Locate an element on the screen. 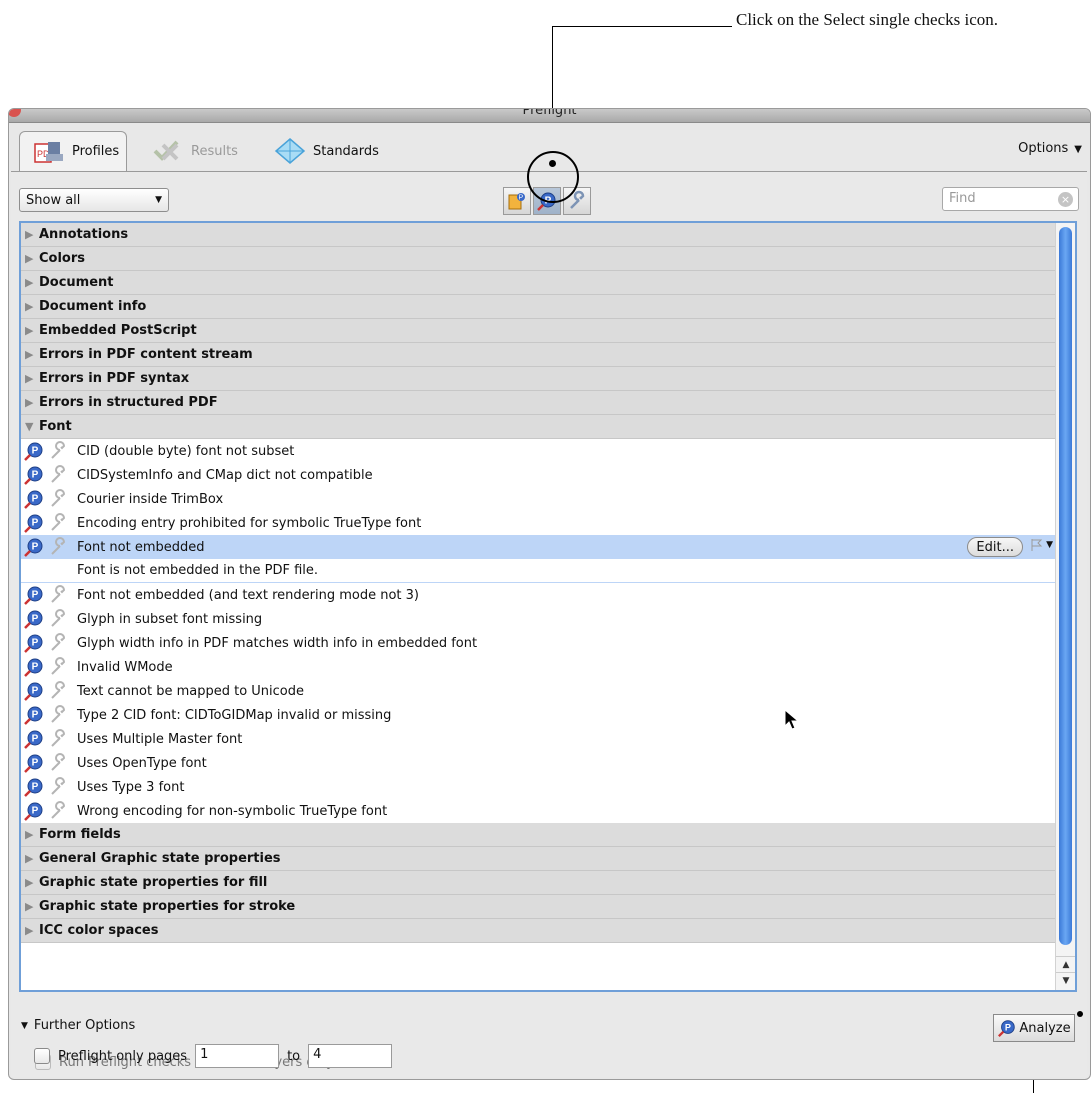  check-item-row: P Uses OpenType font is located at coordinates (539, 763).